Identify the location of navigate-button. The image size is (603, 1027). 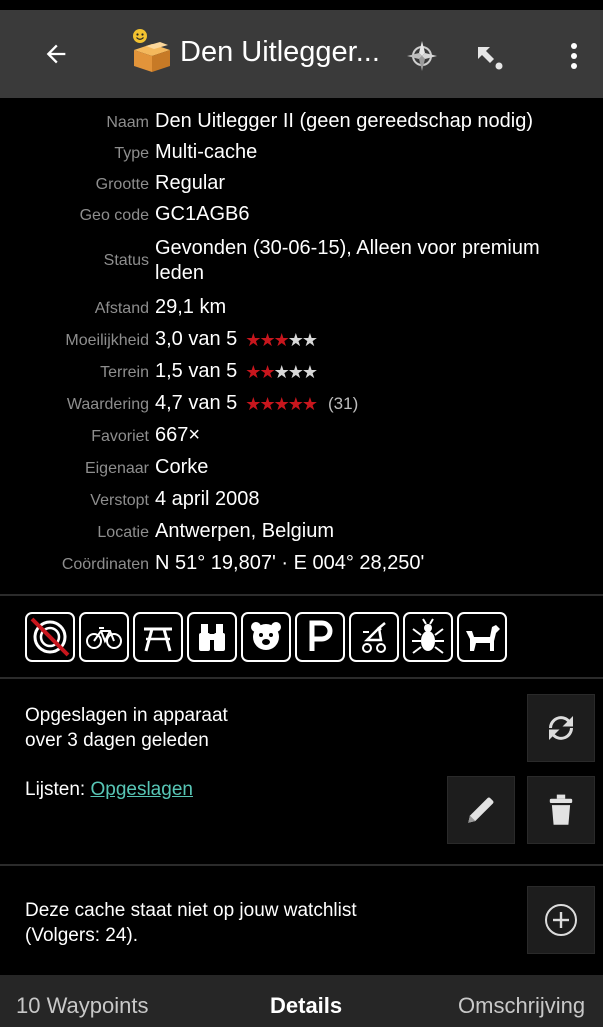
(489, 56).